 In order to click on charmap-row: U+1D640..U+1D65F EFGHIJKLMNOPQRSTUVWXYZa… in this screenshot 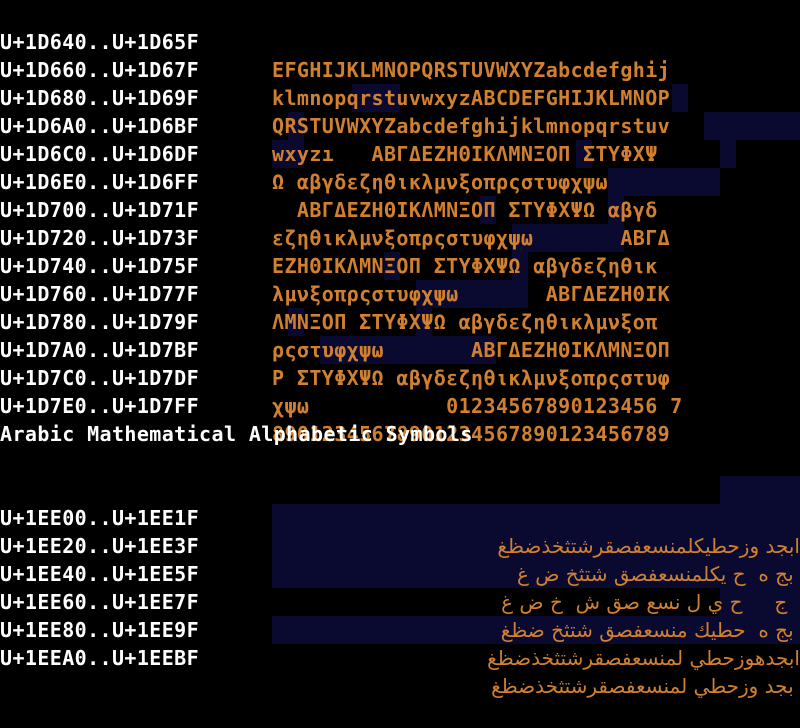, I will do `click(335, 41)`.